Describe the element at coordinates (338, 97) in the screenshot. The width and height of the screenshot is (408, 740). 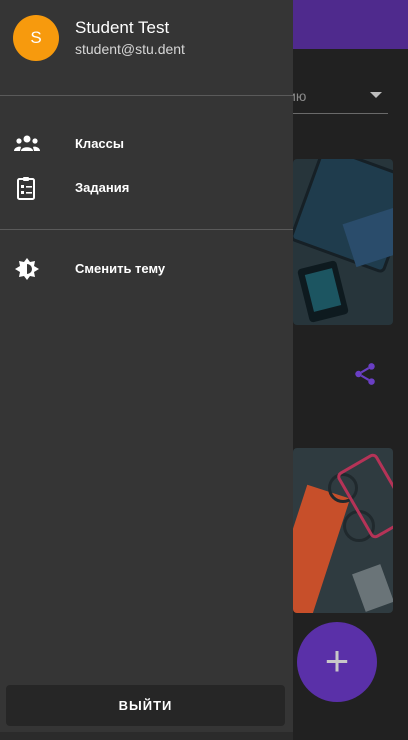
I see `sort-dropdown: ию` at that location.